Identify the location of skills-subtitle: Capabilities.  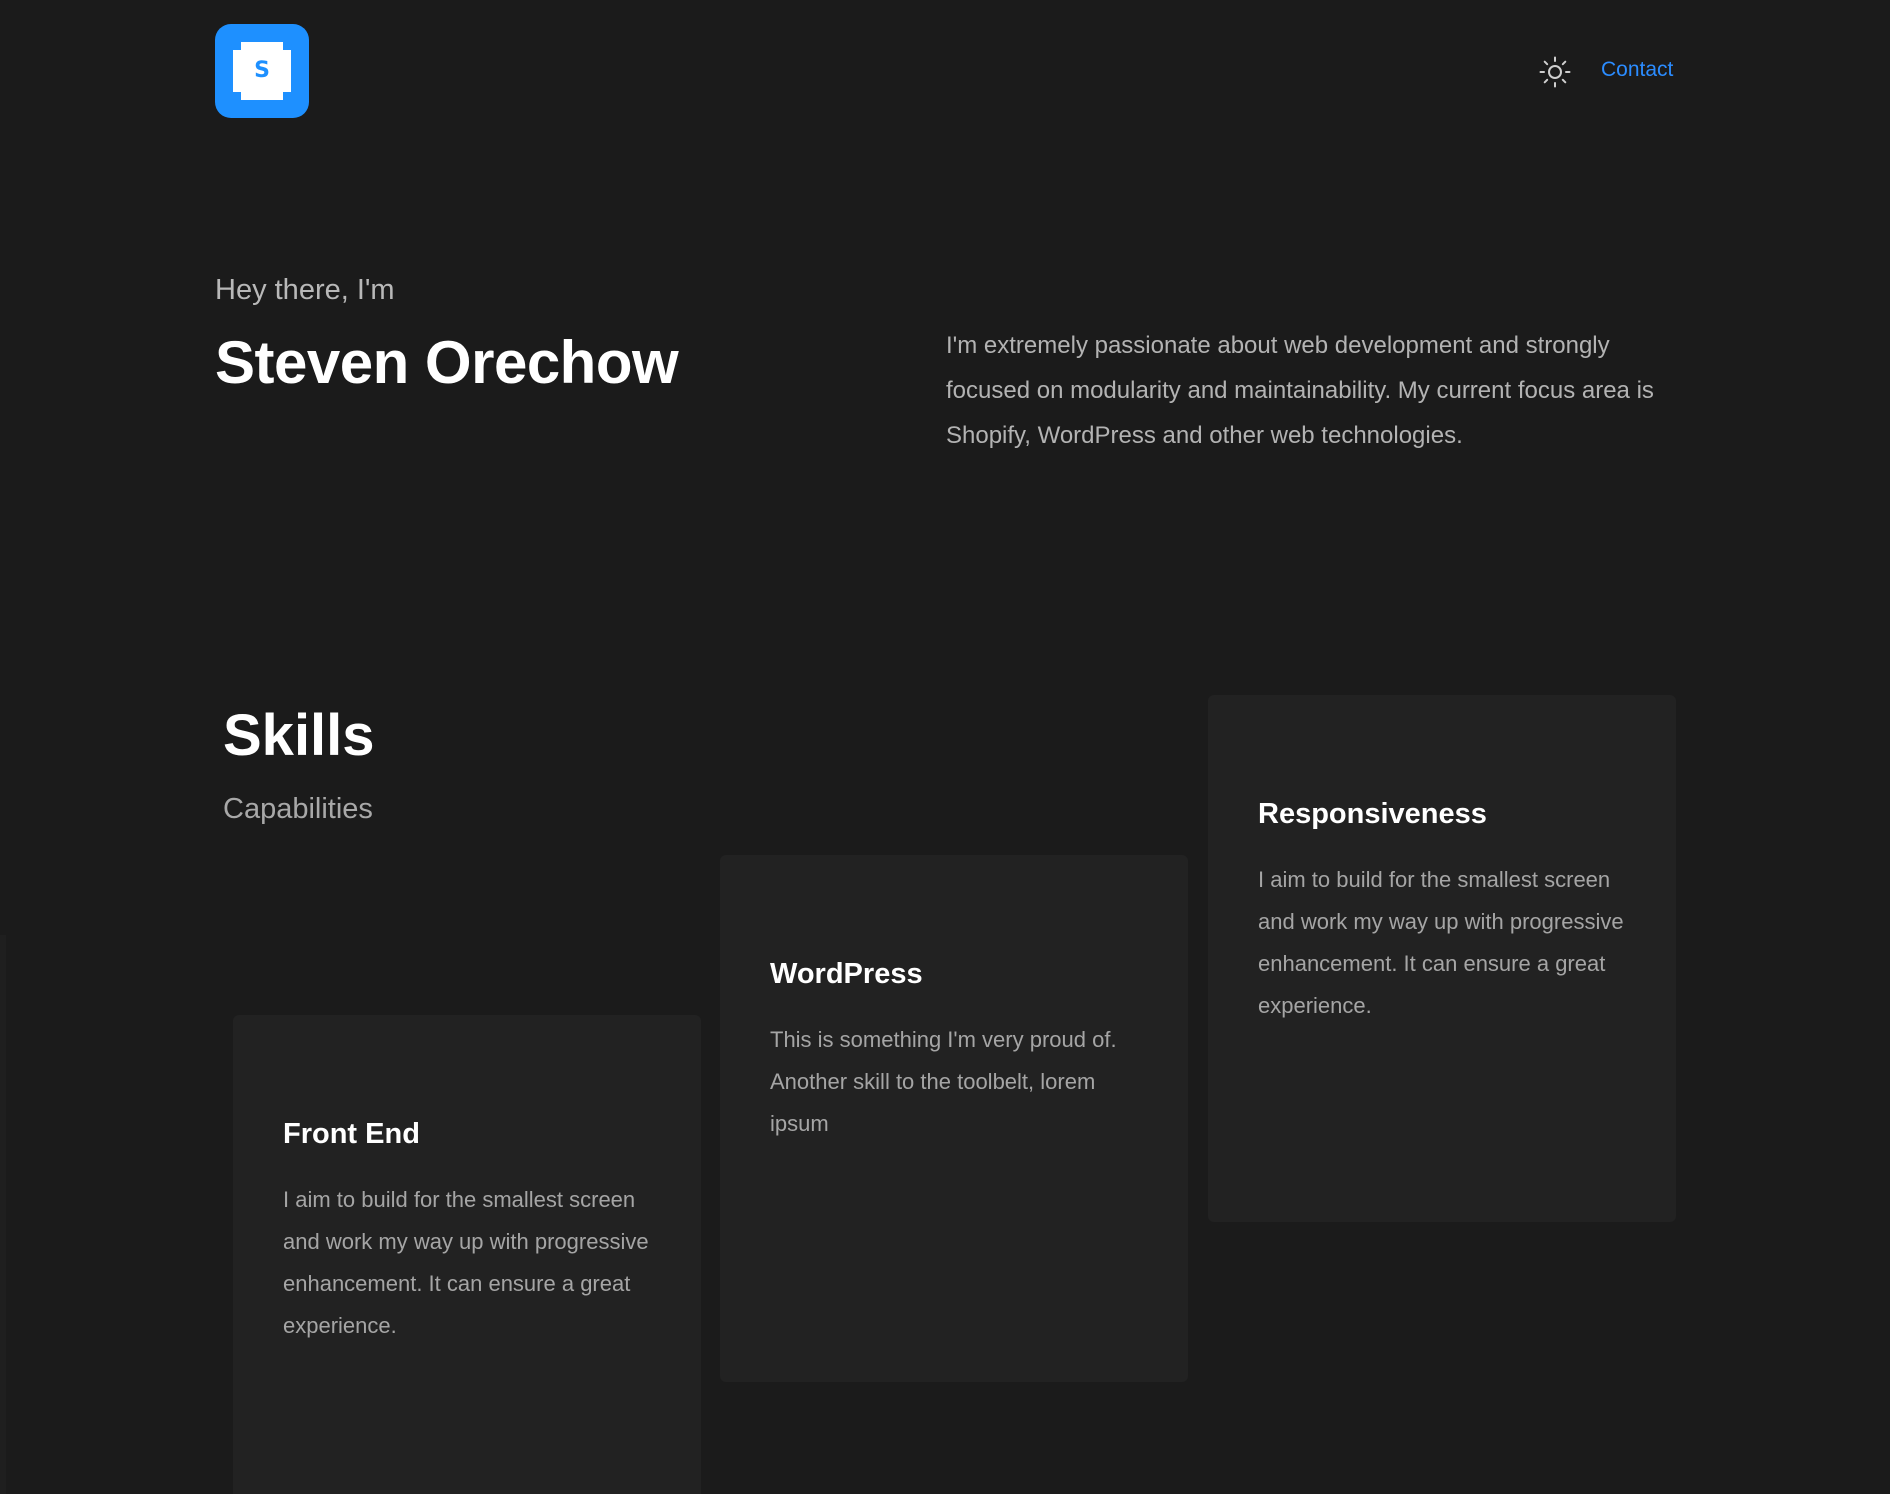
(298, 809).